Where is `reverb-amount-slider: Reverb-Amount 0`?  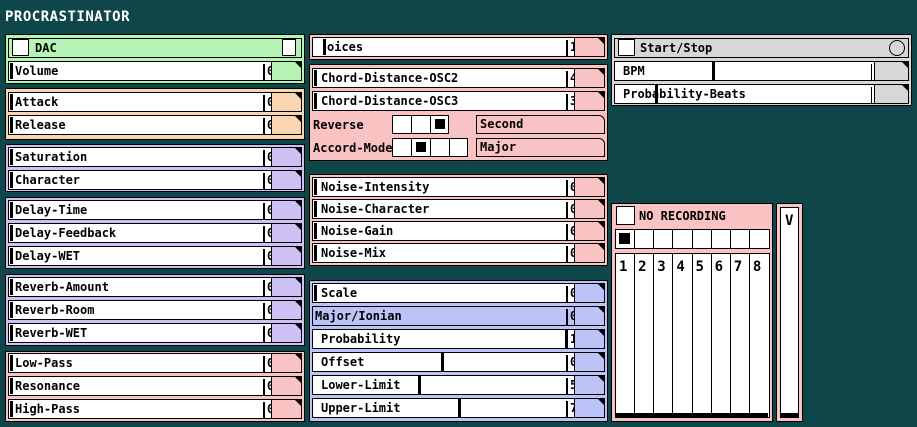 reverb-amount-slider: Reverb-Amount 0 is located at coordinates (155, 287).